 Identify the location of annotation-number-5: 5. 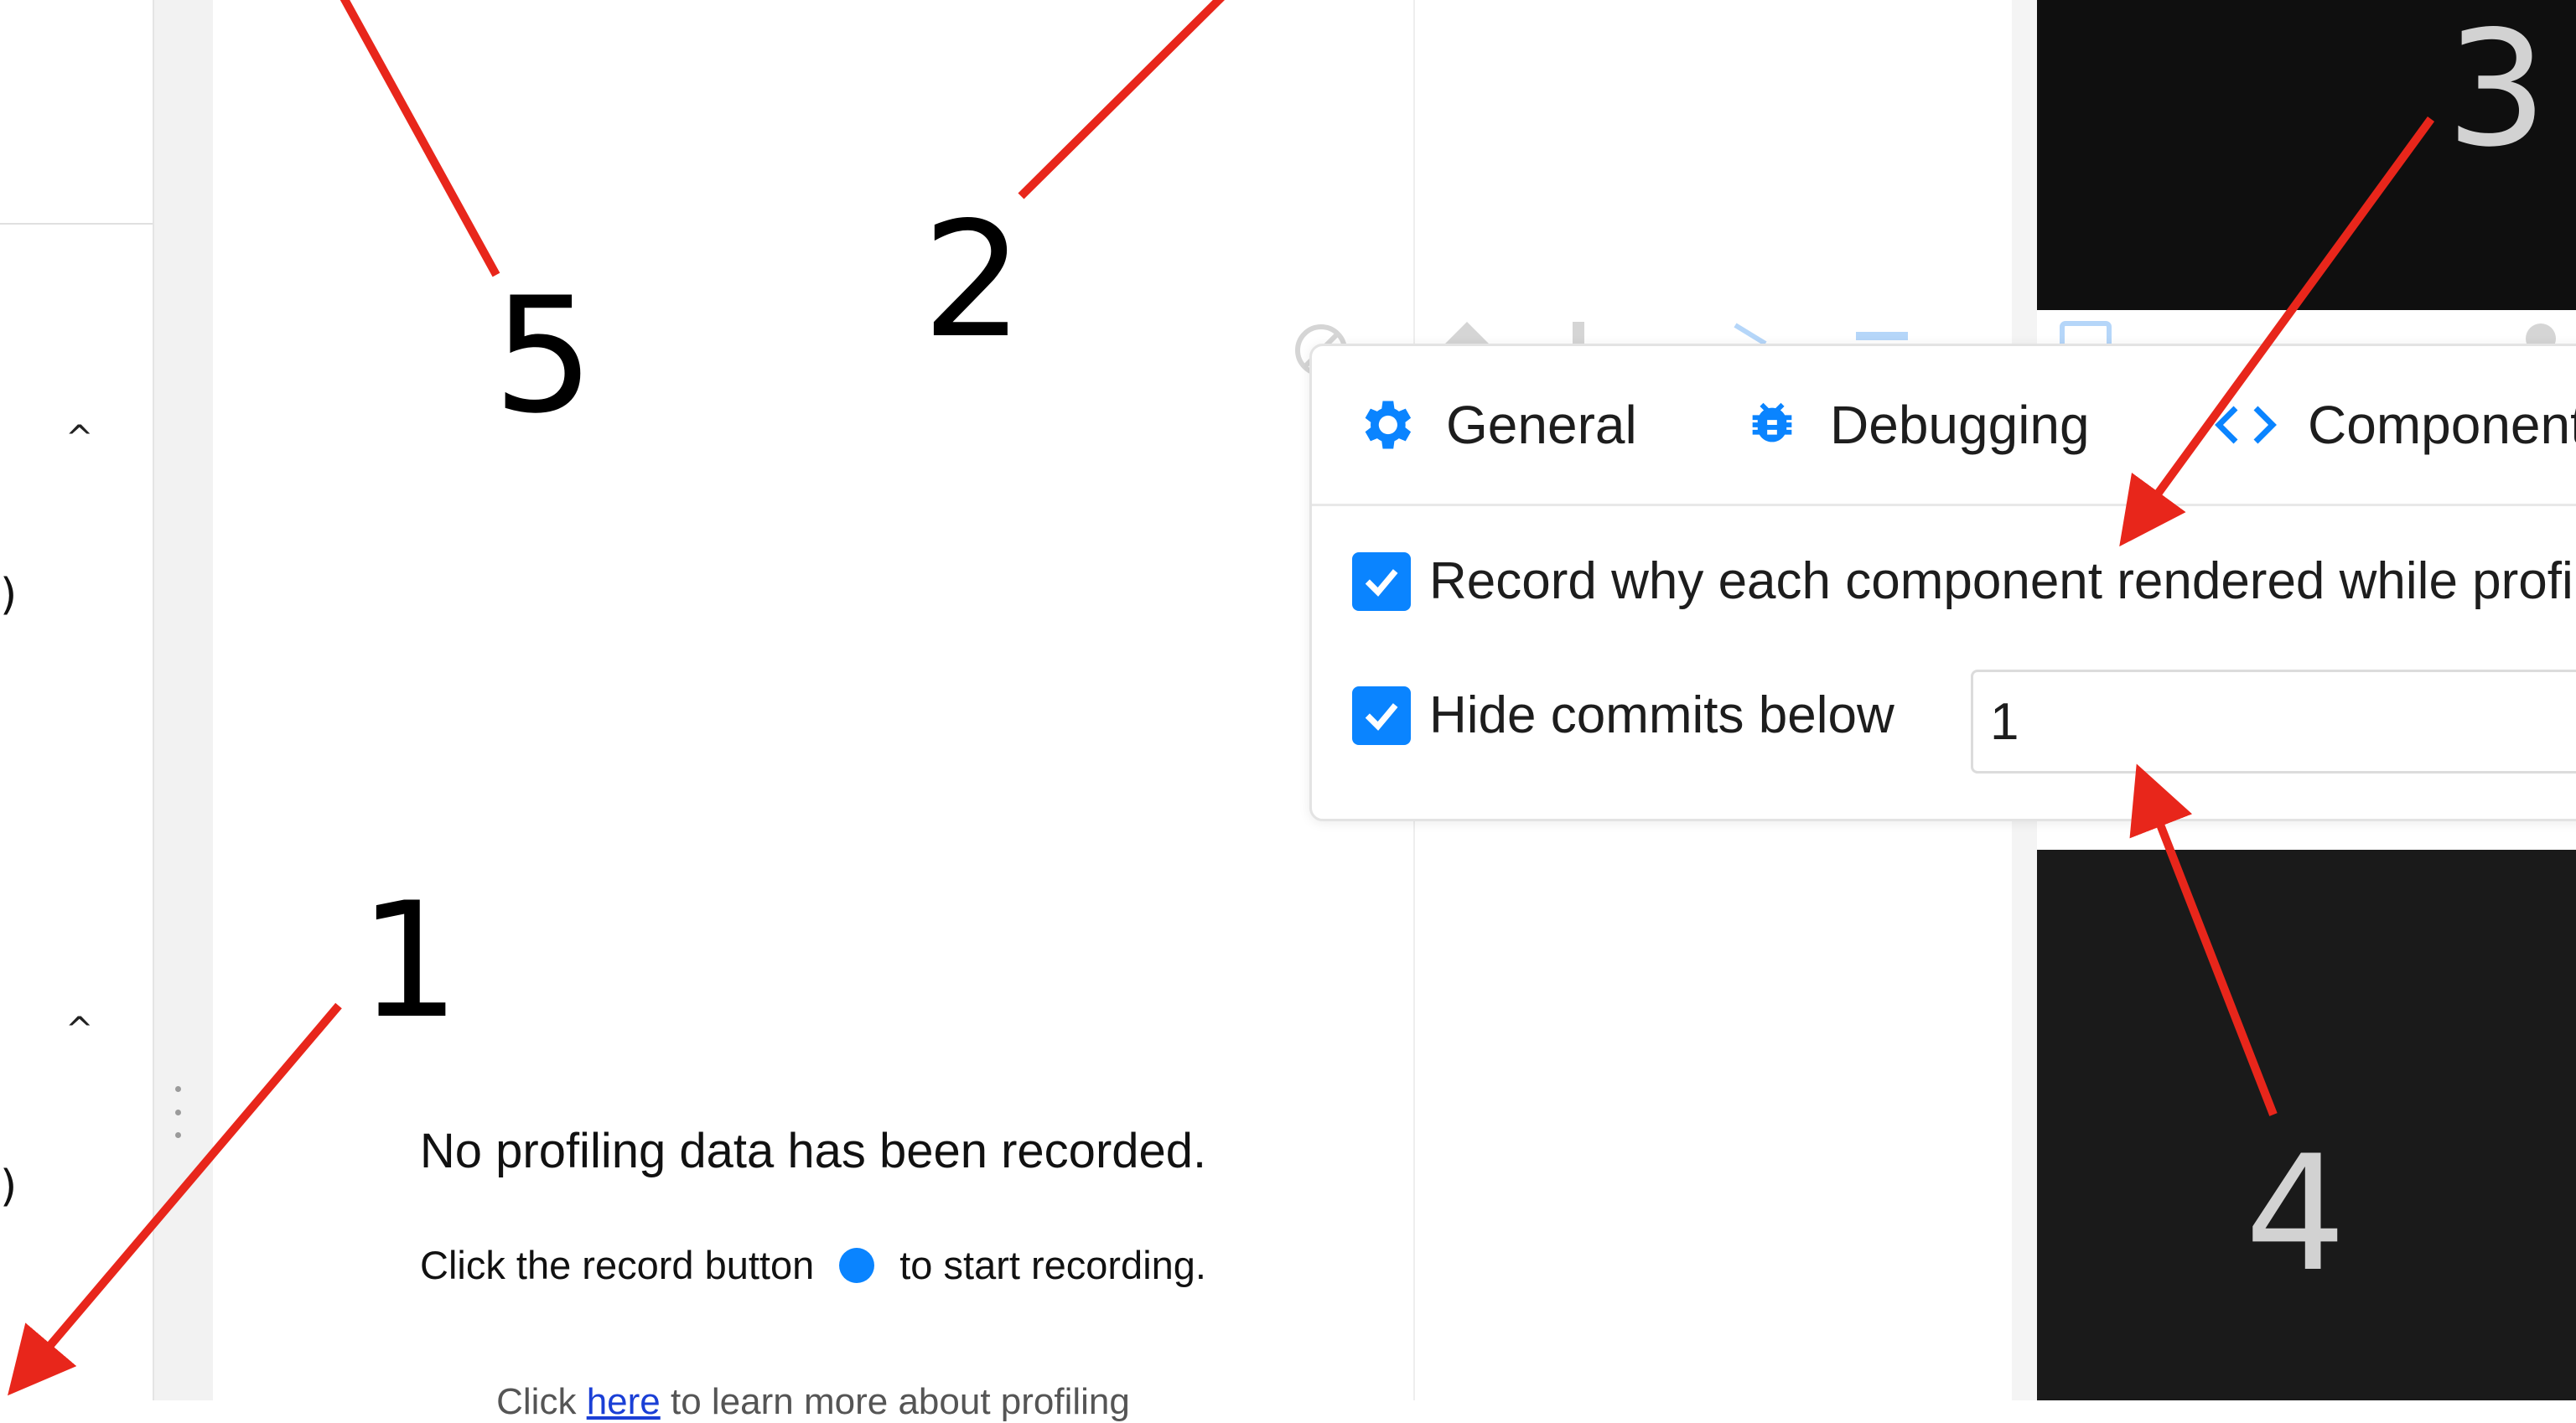
(543, 355).